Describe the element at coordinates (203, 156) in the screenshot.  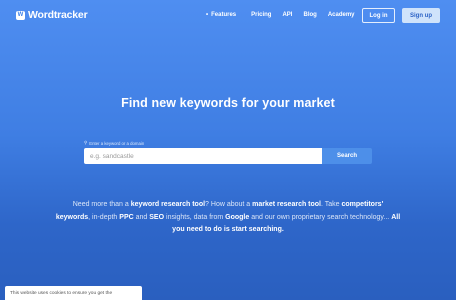
I see `search-input` at that location.